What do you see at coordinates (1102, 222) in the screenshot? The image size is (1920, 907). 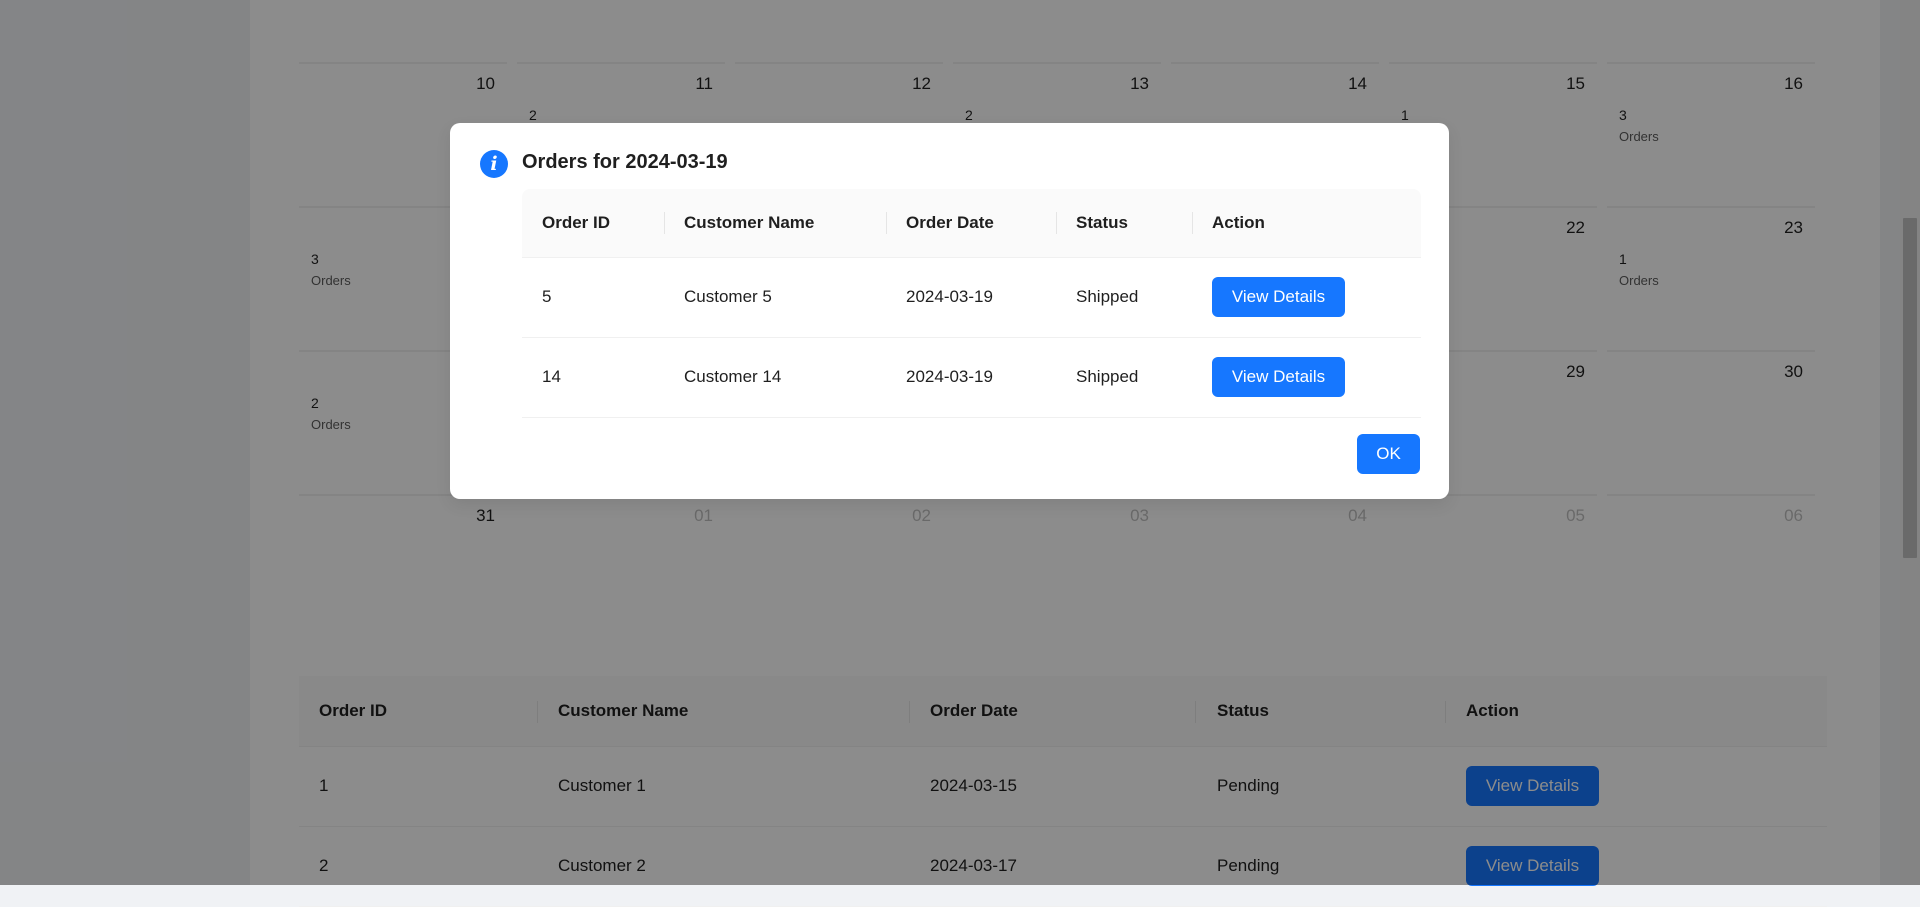 I see `column-header: Status` at bounding box center [1102, 222].